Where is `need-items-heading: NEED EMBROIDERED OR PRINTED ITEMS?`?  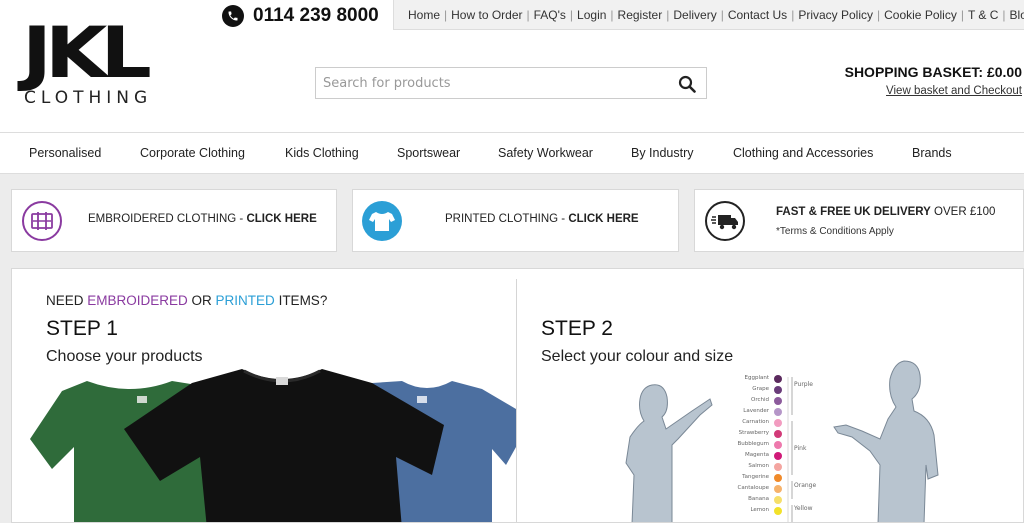
need-items-heading: NEED EMBROIDERED OR PRINTED ITEMS? is located at coordinates (187, 300).